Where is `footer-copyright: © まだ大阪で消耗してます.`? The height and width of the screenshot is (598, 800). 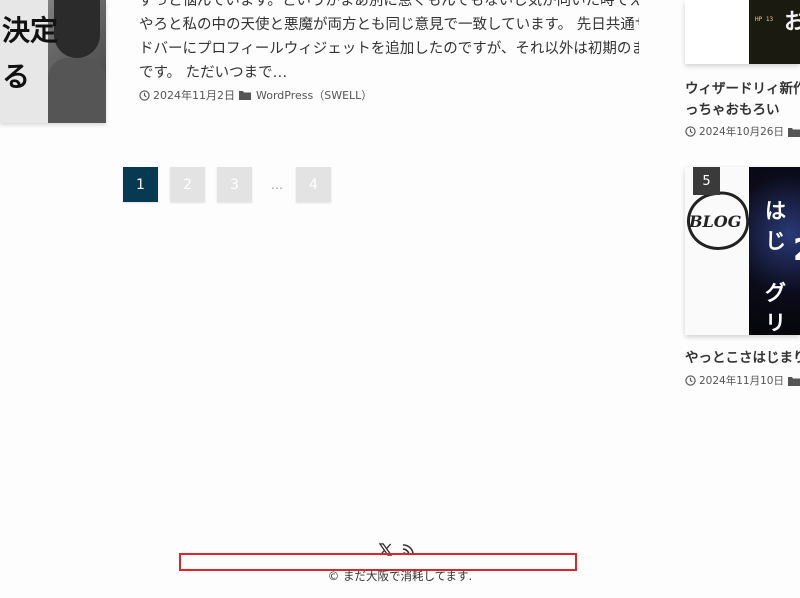 footer-copyright: © まだ大阪で消耗してます. is located at coordinates (400, 576).